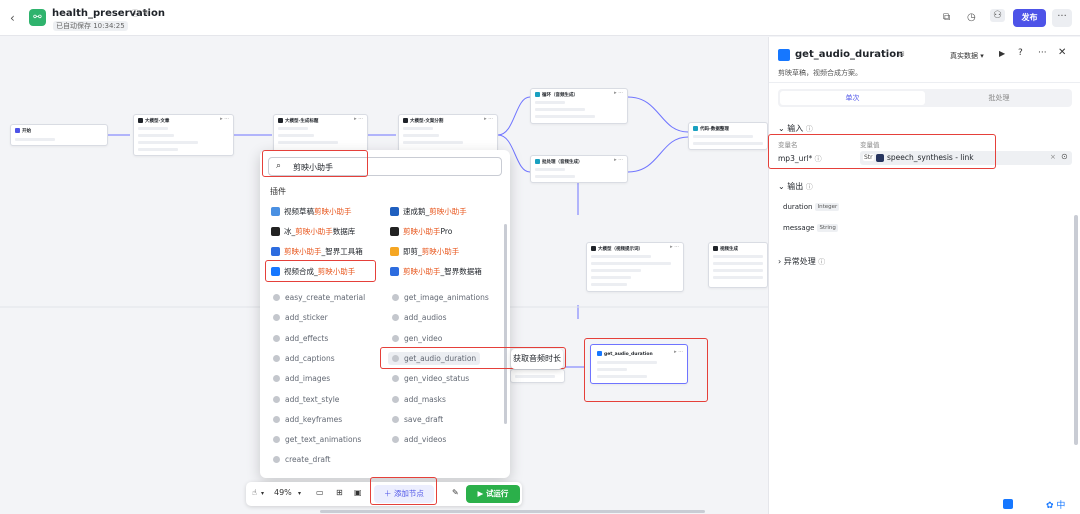 This screenshot has width=1080, height=514. I want to click on grid-icon: ⊞, so click(339, 492).